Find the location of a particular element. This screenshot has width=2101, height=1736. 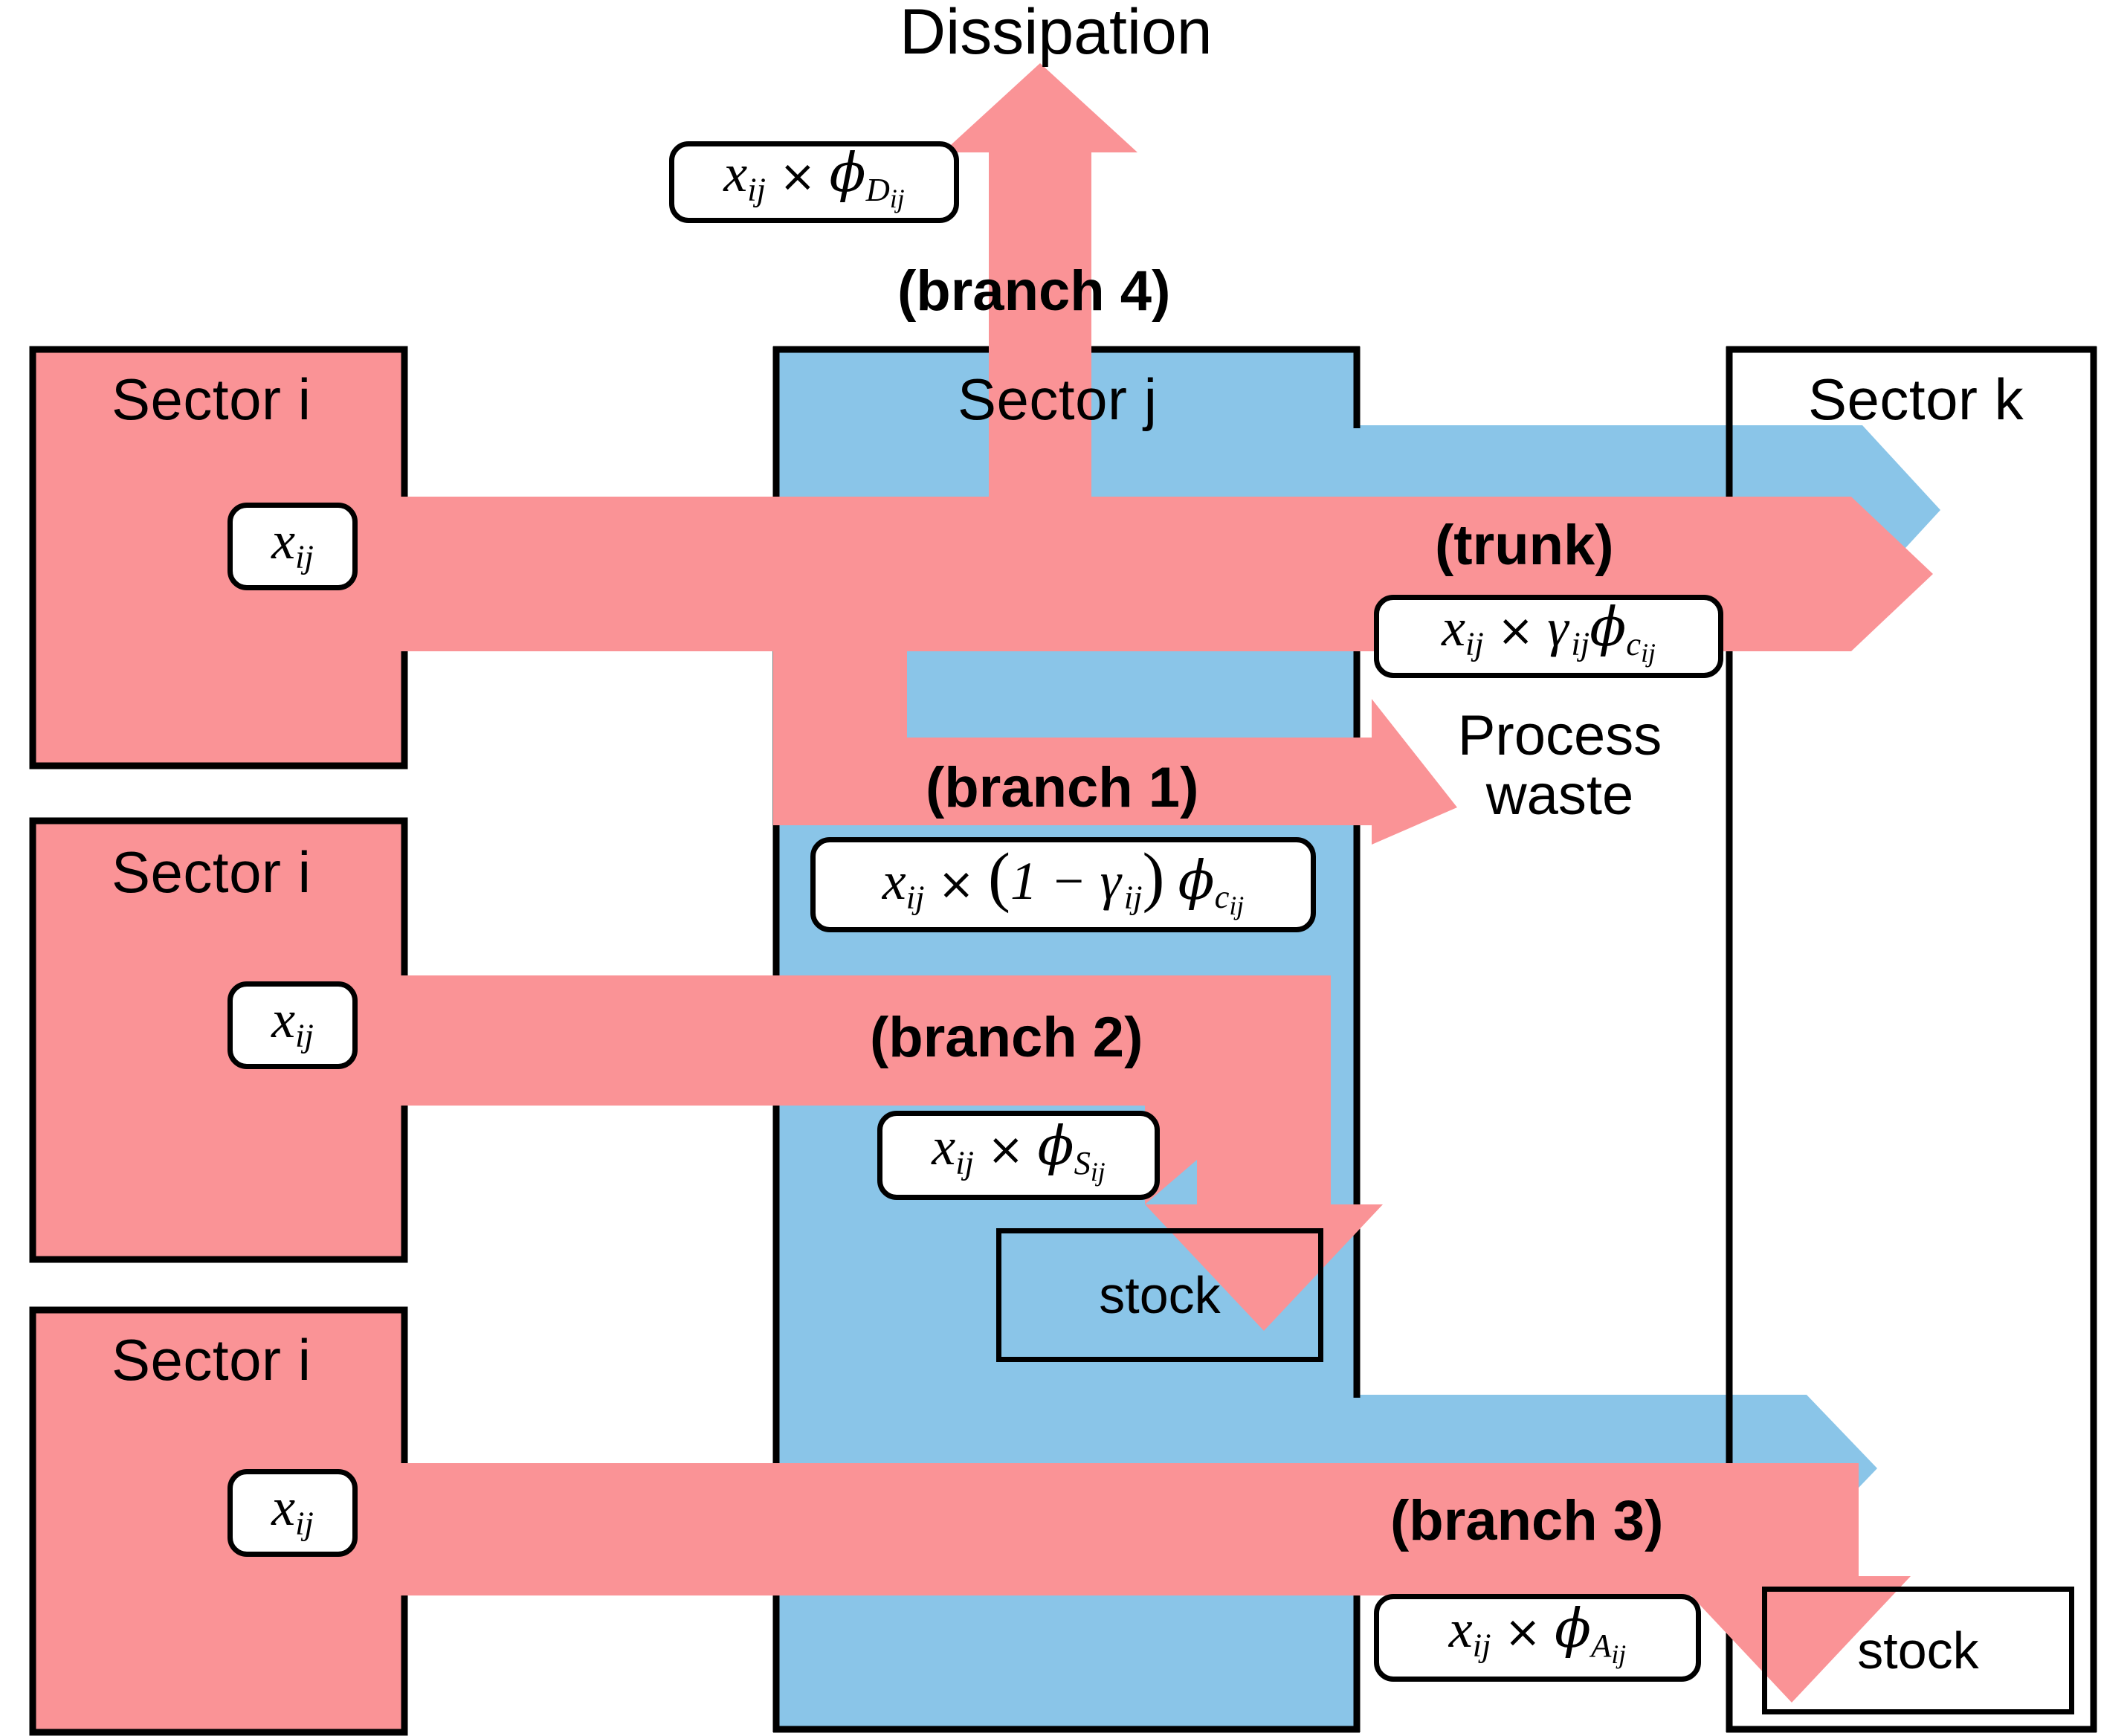

formula-box-trunk: xij × γ ijϕcij is located at coordinates (1548, 636).